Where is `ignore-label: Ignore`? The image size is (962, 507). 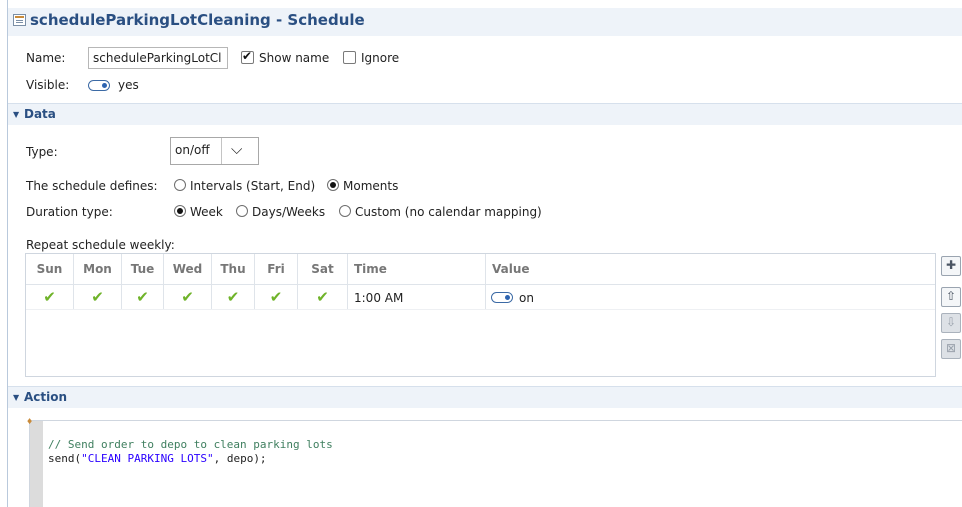
ignore-label: Ignore is located at coordinates (380, 58).